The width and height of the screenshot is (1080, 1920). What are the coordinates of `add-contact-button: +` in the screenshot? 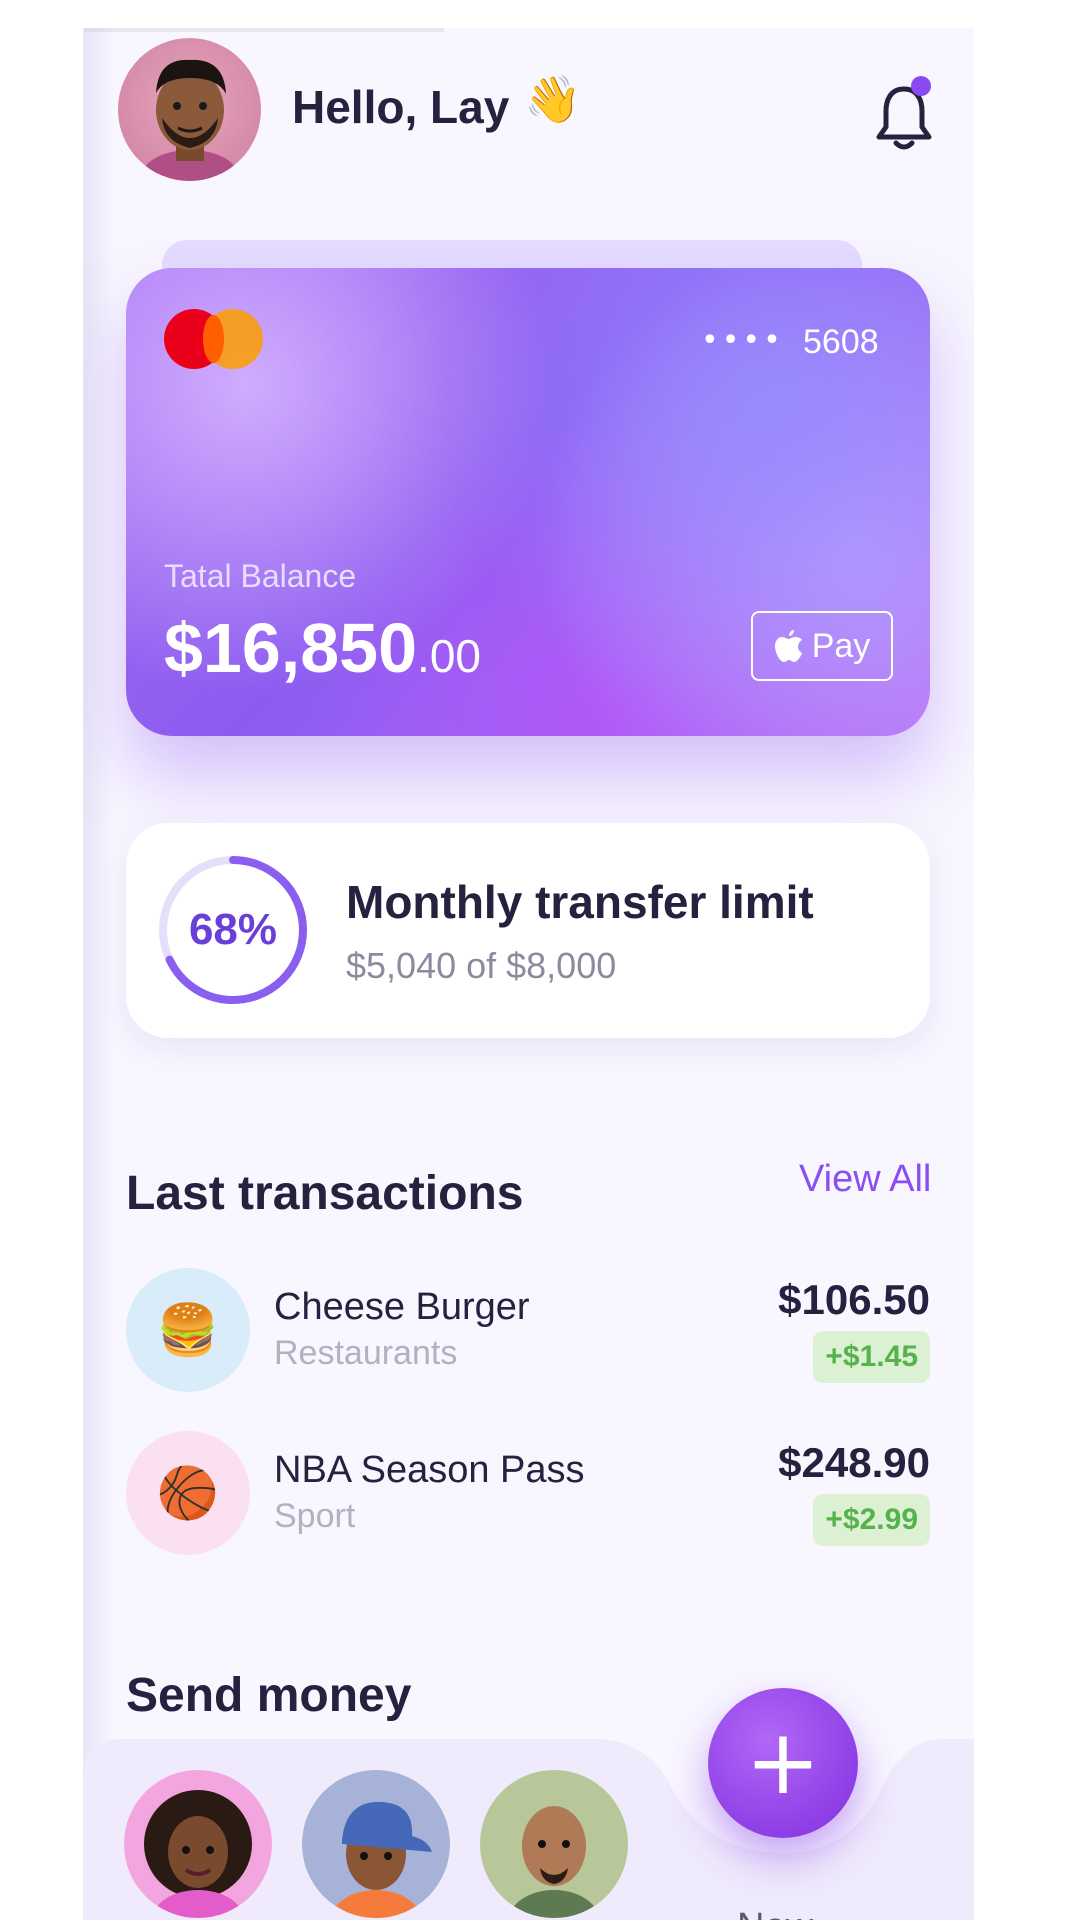 It's located at (783, 1763).